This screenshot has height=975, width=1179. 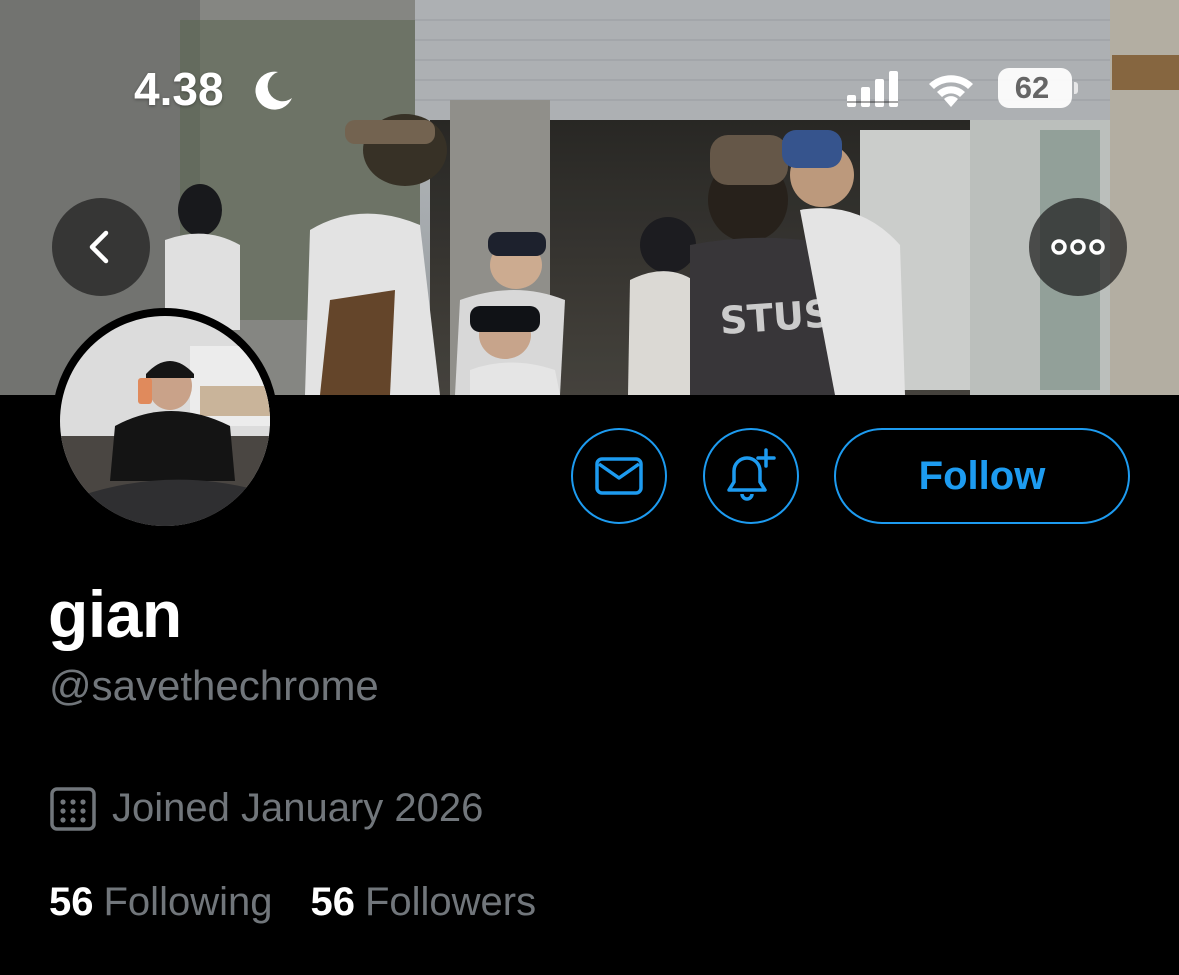 I want to click on bell-plus-icon, so click(x=751, y=474).